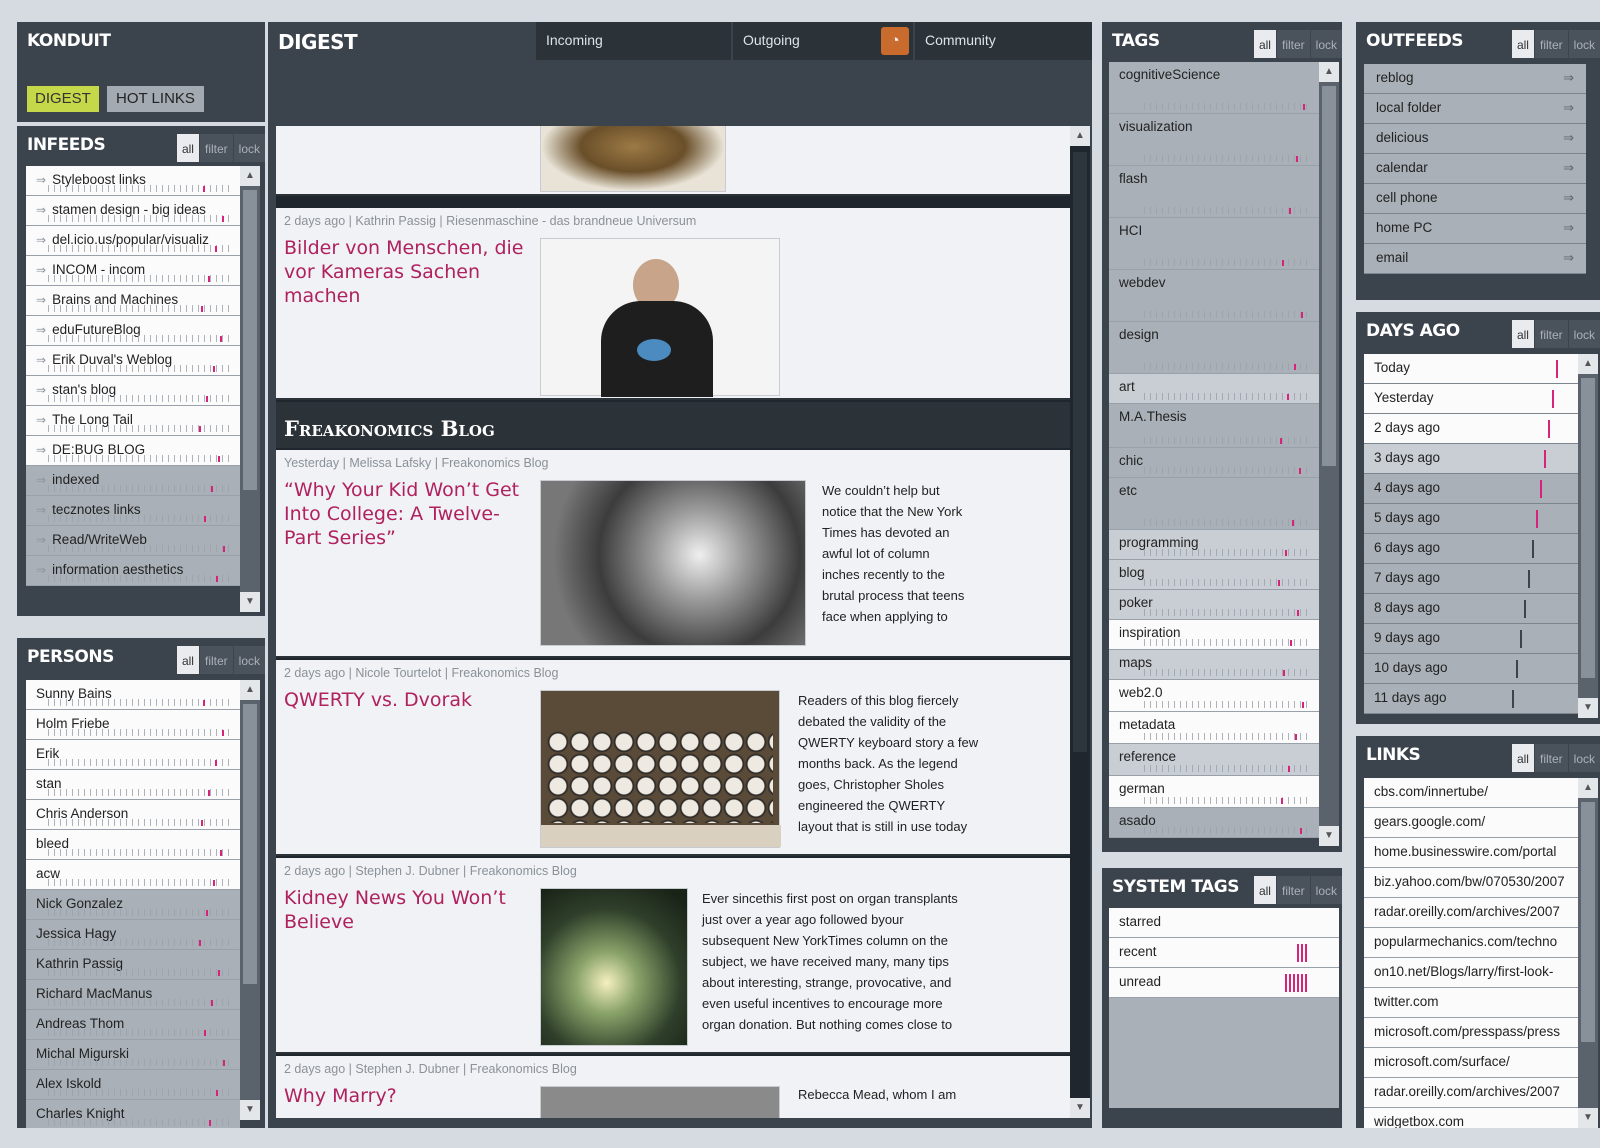  I want to click on infeed-item: ⇒ information aesthetics, so click(133, 571).